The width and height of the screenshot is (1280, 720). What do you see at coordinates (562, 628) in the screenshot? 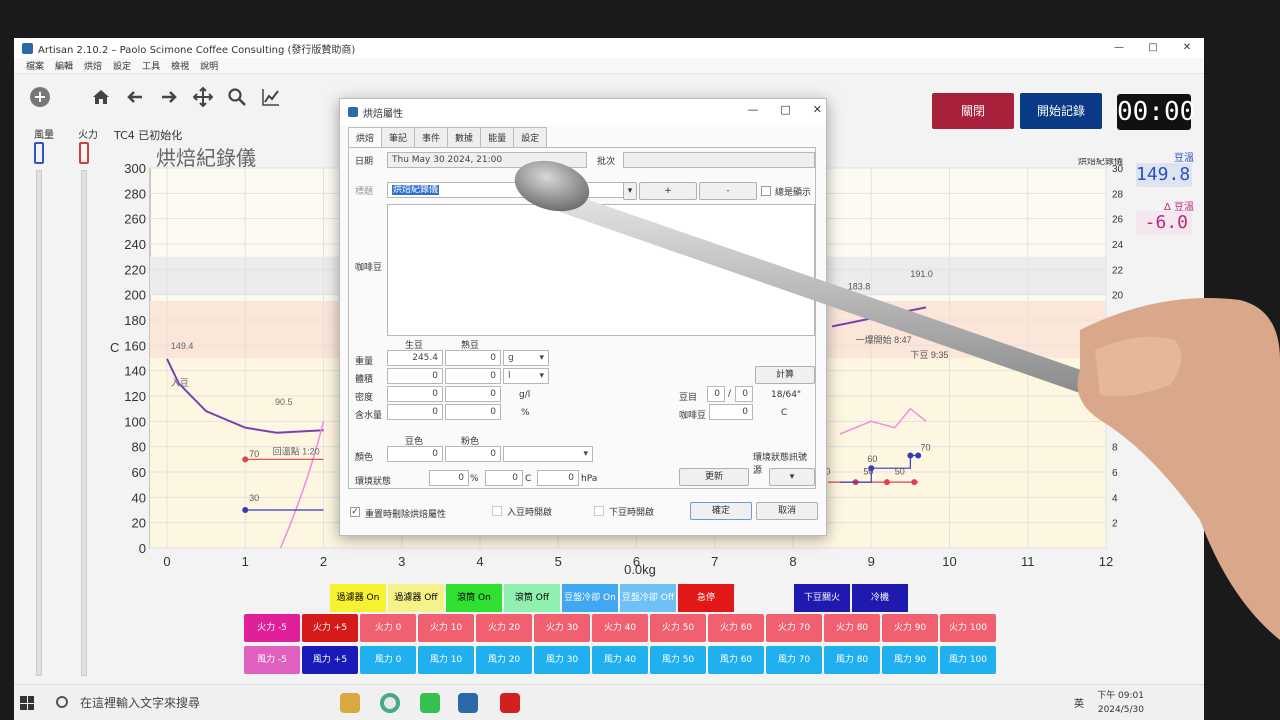
I see `heat-button-5: 火力 30` at bounding box center [562, 628].